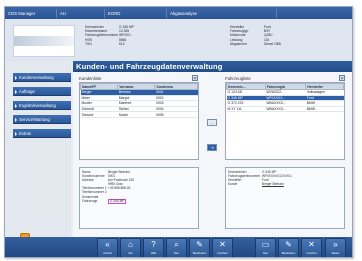  What do you see at coordinates (37, 105) in the screenshot?
I see `sidebar-item-label: Ergebnisverwaltung` at bounding box center [37, 105].